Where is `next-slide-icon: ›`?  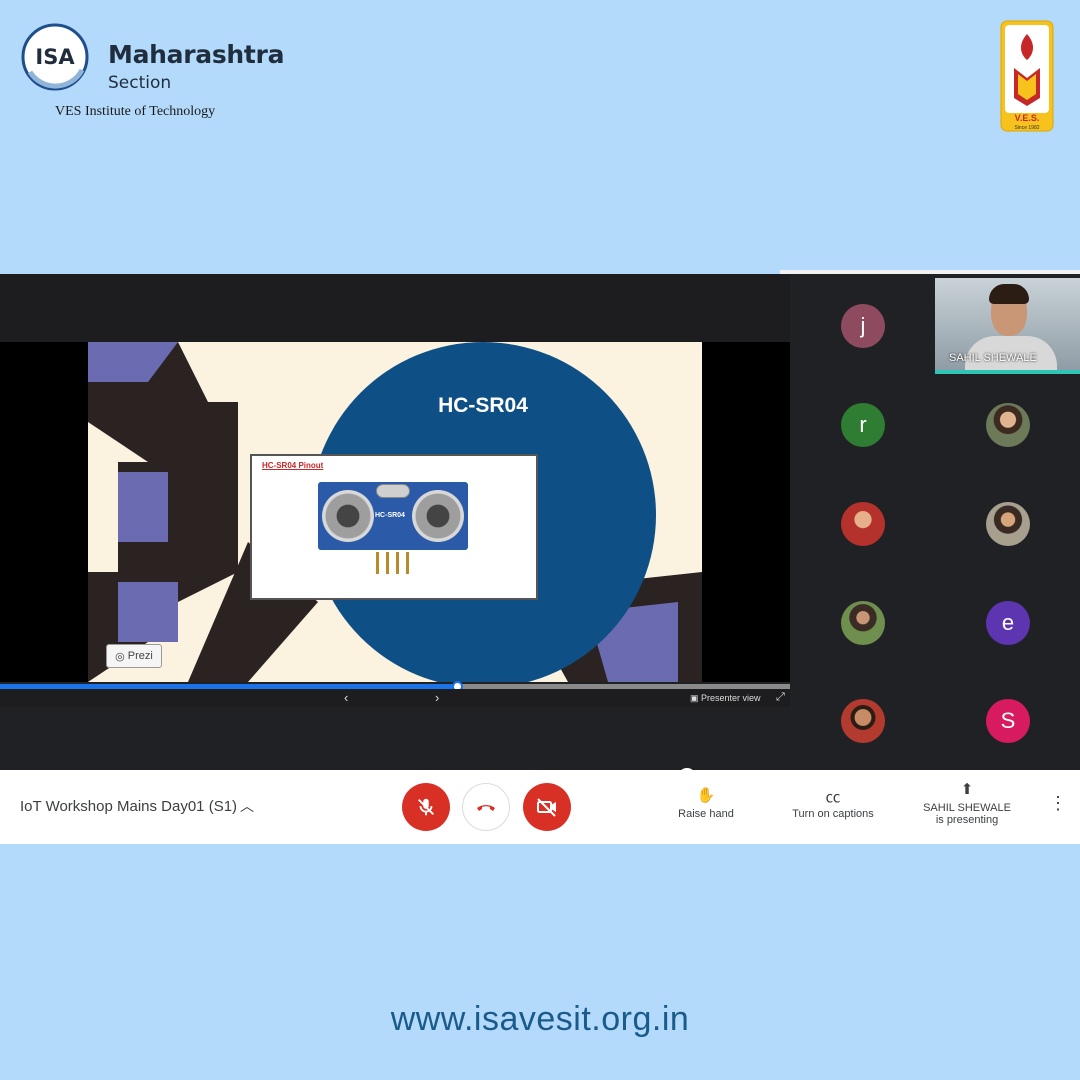
next-slide-icon: › is located at coordinates (437, 697).